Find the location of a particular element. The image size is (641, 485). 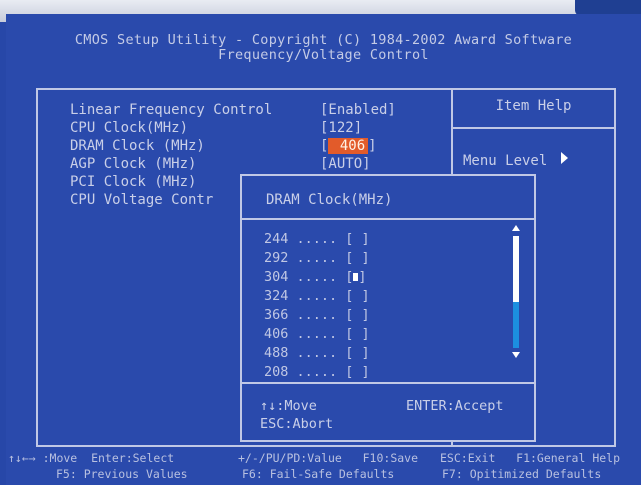

popup-separator-top is located at coordinates (388, 219).